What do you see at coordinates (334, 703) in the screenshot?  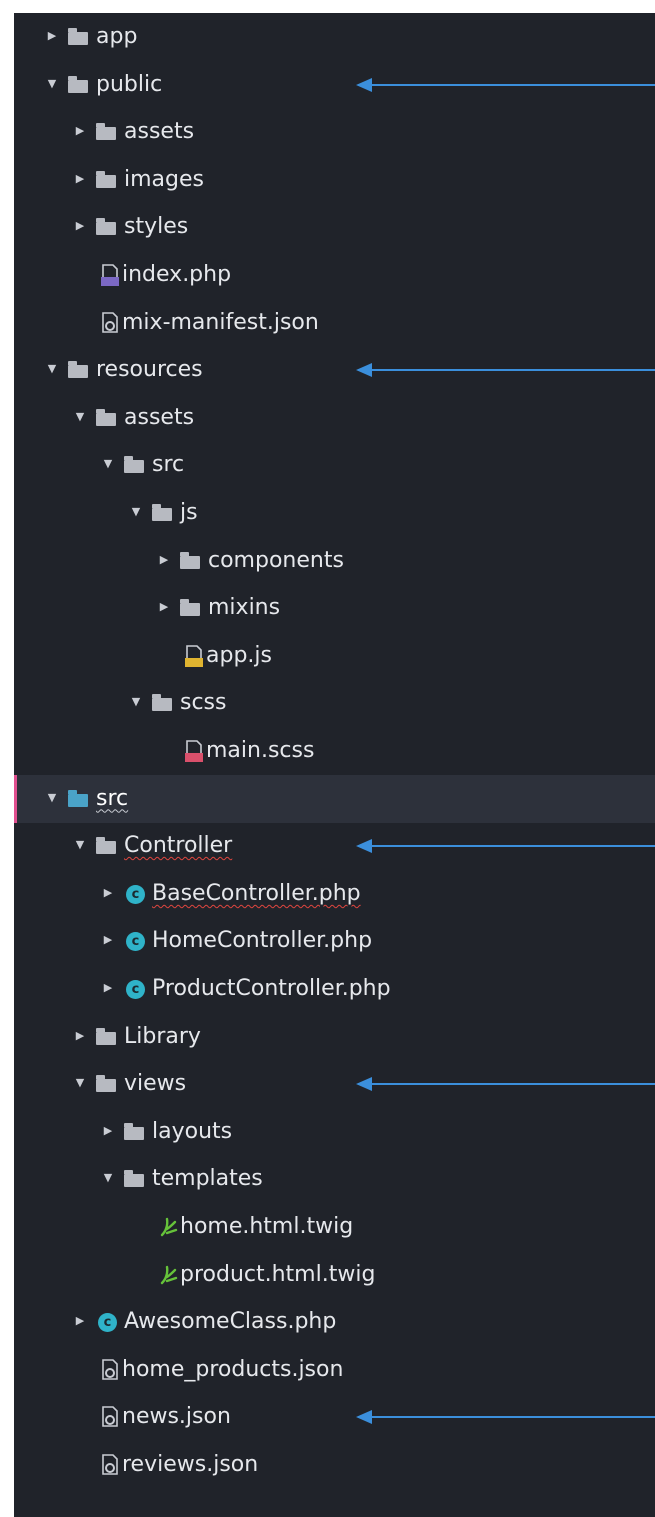 I see `tree-row-scss: ▼ scss` at bounding box center [334, 703].